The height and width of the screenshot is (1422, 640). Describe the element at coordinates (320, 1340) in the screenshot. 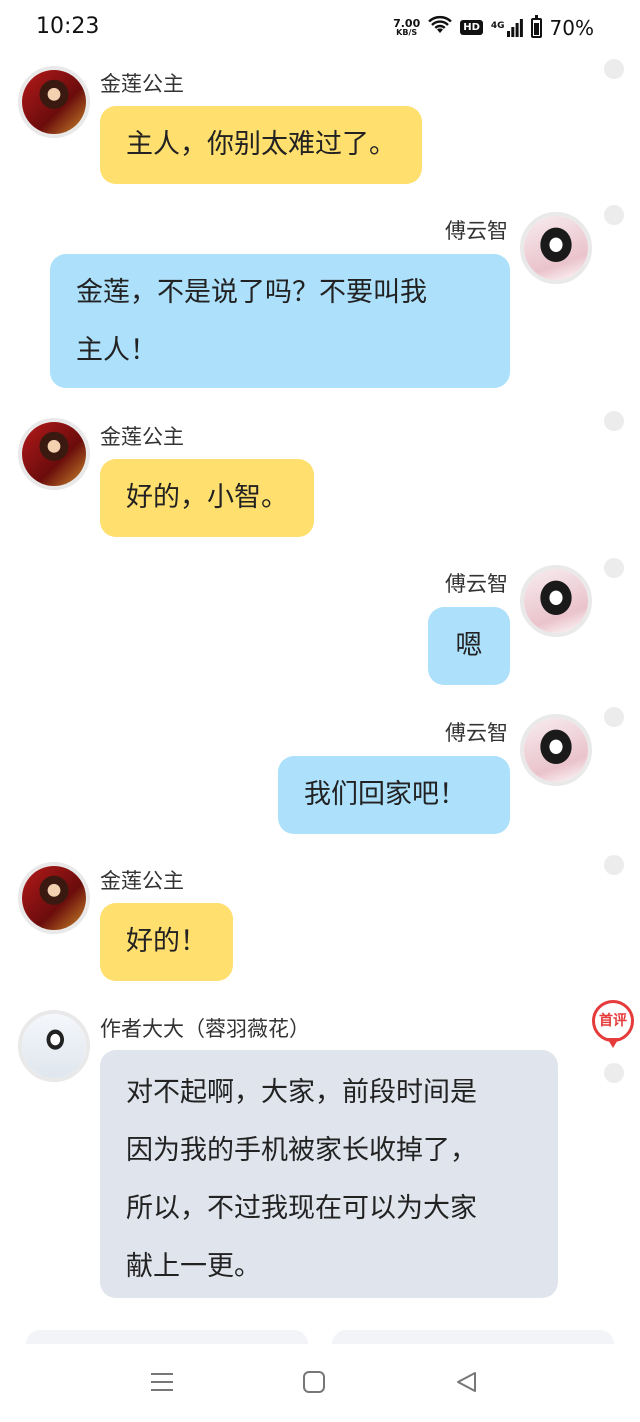

I see `bottom-action-bar` at that location.